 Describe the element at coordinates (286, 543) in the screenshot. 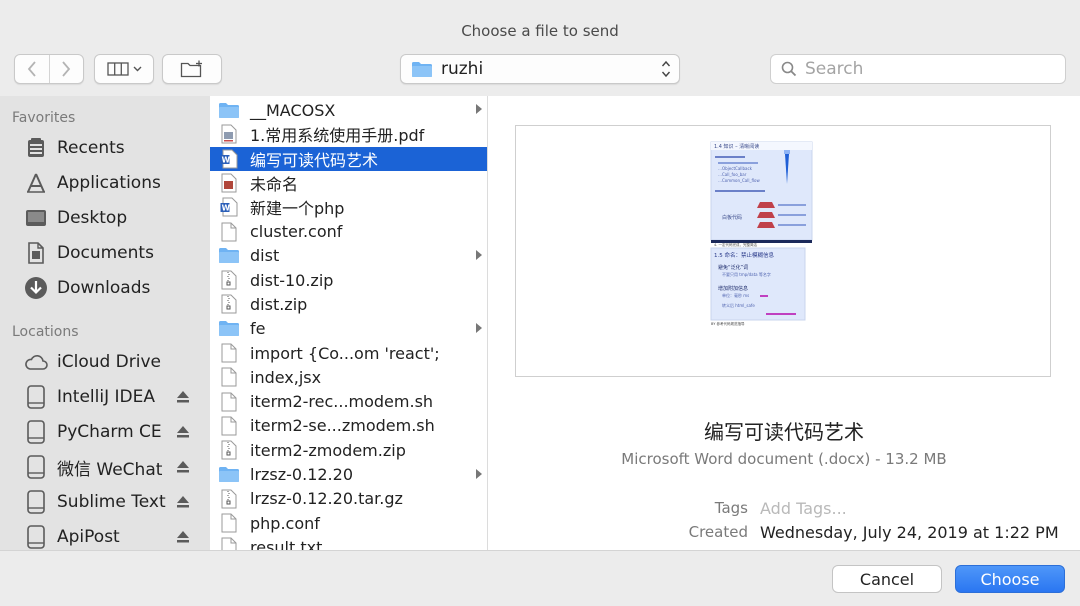

I see `file-name: result.txt` at that location.